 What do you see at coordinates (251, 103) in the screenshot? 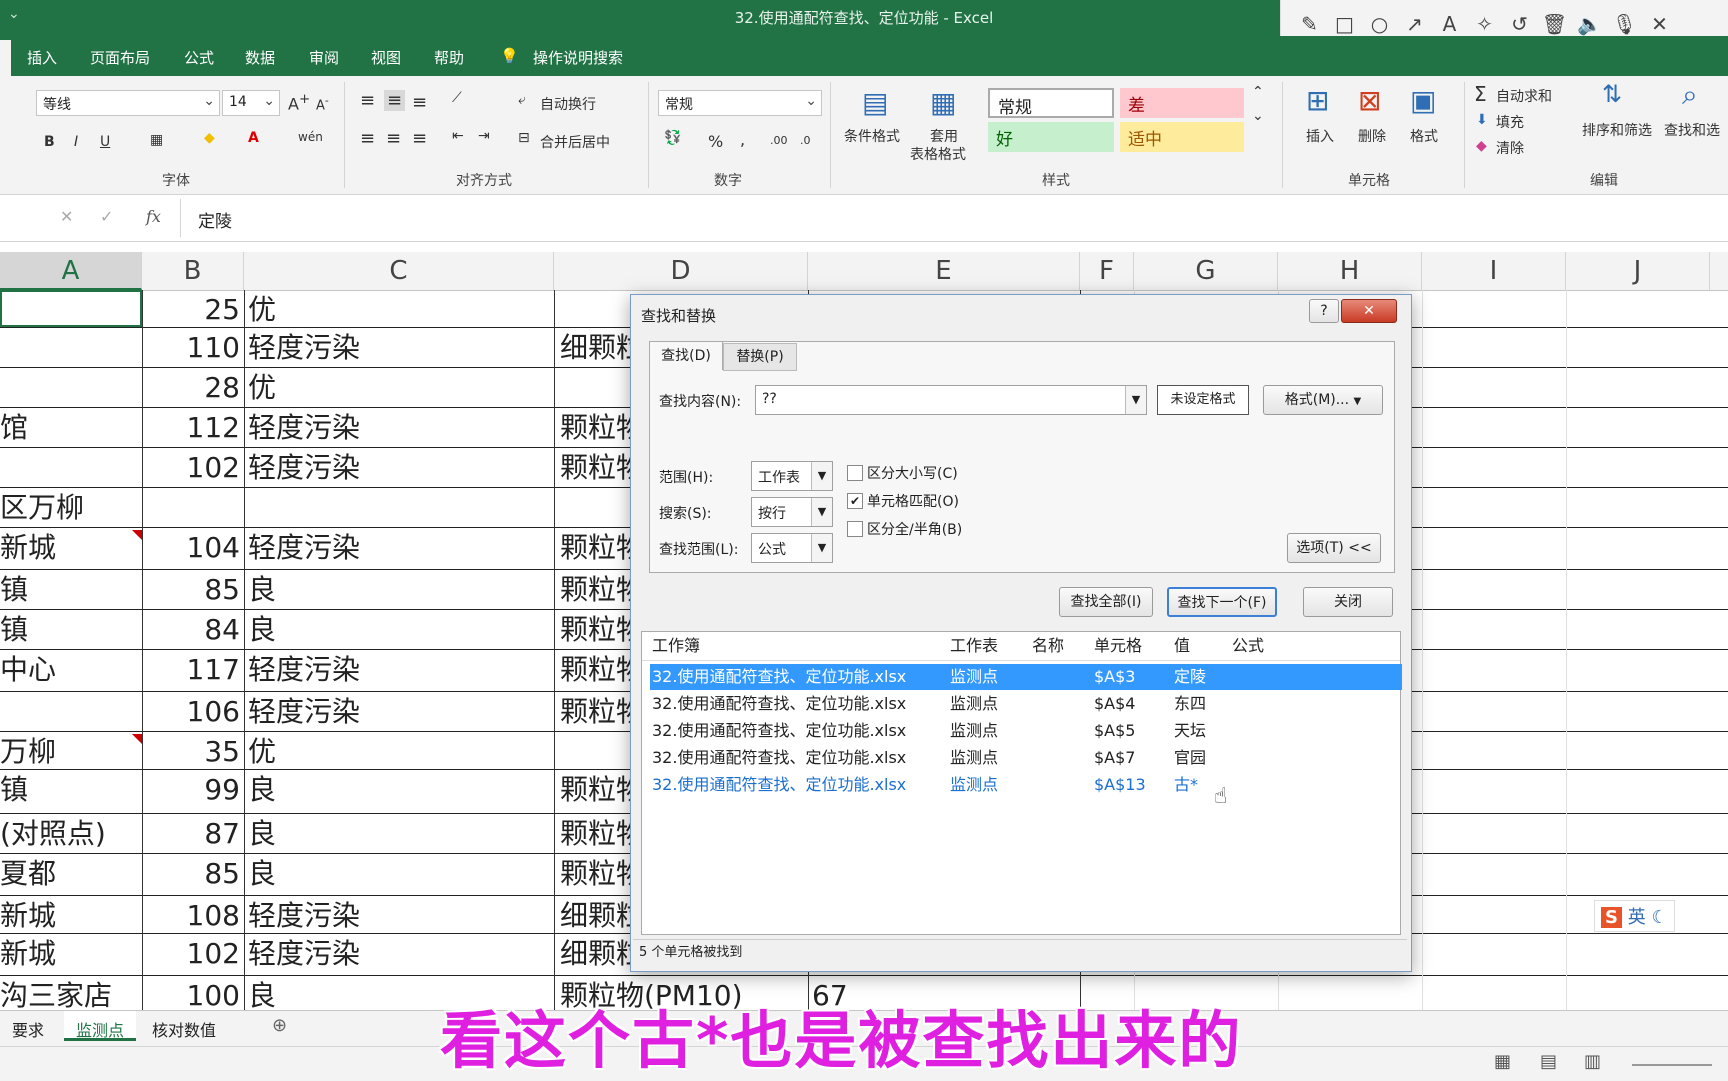
I see `font-size-combo: 14 ⌄` at bounding box center [251, 103].